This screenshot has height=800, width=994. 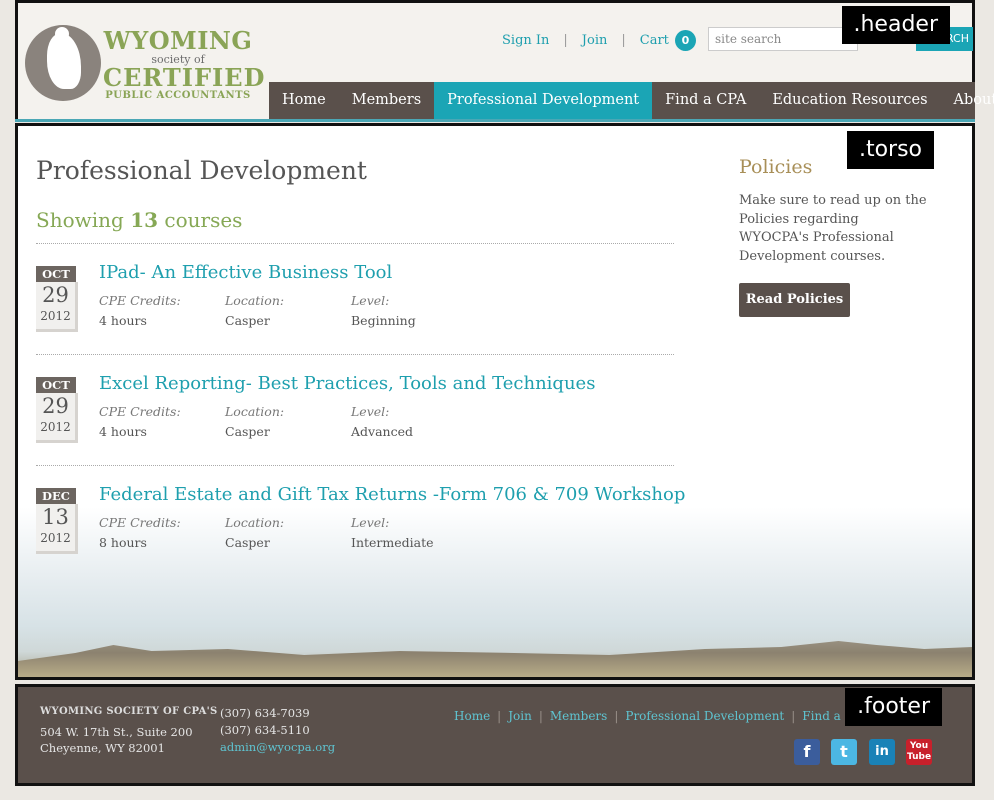 I want to click on footer-link-home: Home, so click(x=472, y=716).